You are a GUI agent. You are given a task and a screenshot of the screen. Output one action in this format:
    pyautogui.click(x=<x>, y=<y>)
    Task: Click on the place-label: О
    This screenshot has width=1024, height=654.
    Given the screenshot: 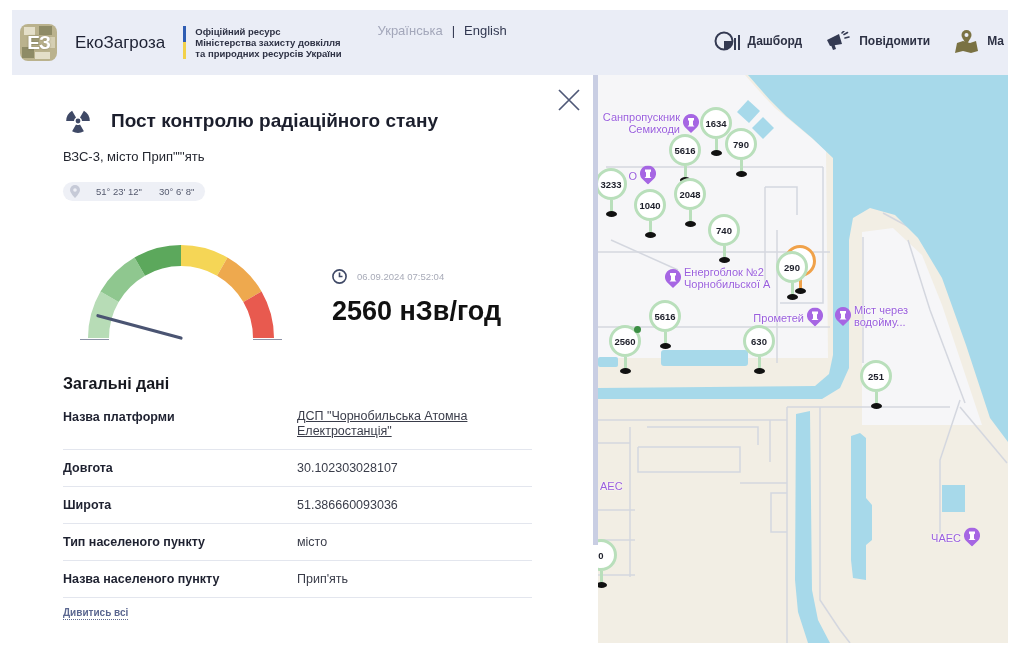 What is the action you would take?
    pyautogui.click(x=632, y=175)
    